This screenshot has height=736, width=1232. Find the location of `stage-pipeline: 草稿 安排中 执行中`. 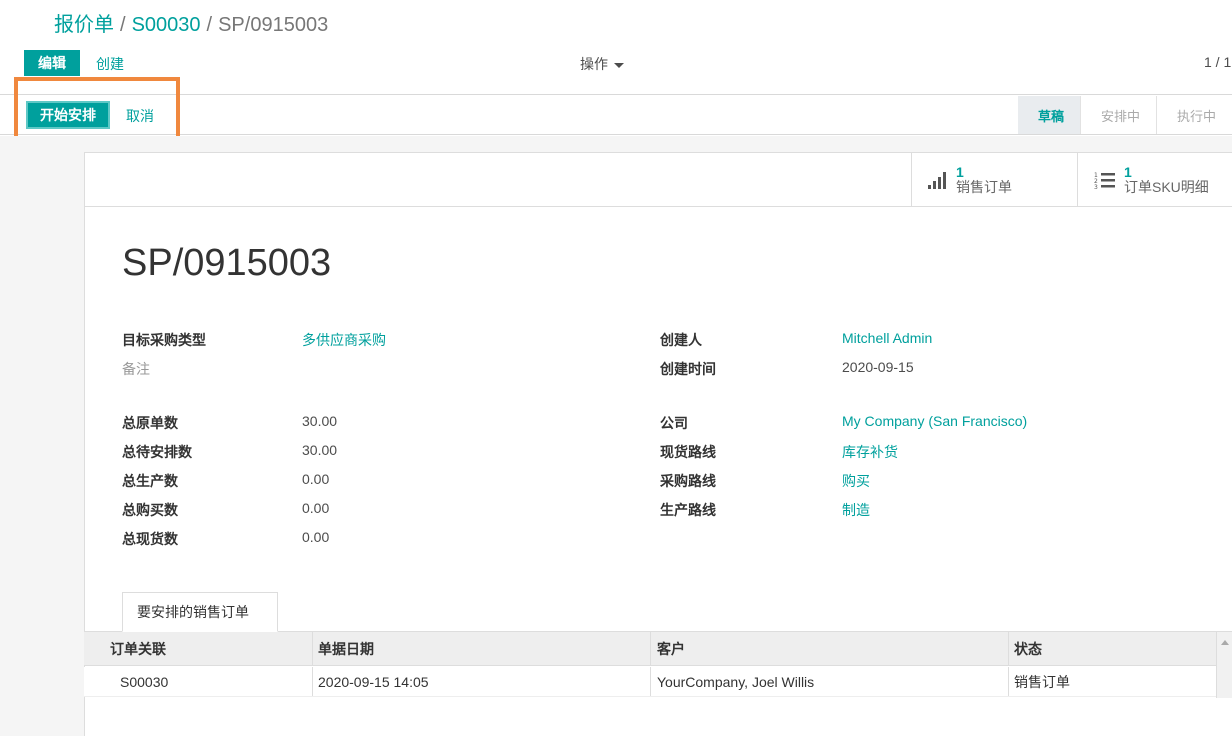

stage-pipeline: 草稿 安排中 执行中 is located at coordinates (1125, 115).